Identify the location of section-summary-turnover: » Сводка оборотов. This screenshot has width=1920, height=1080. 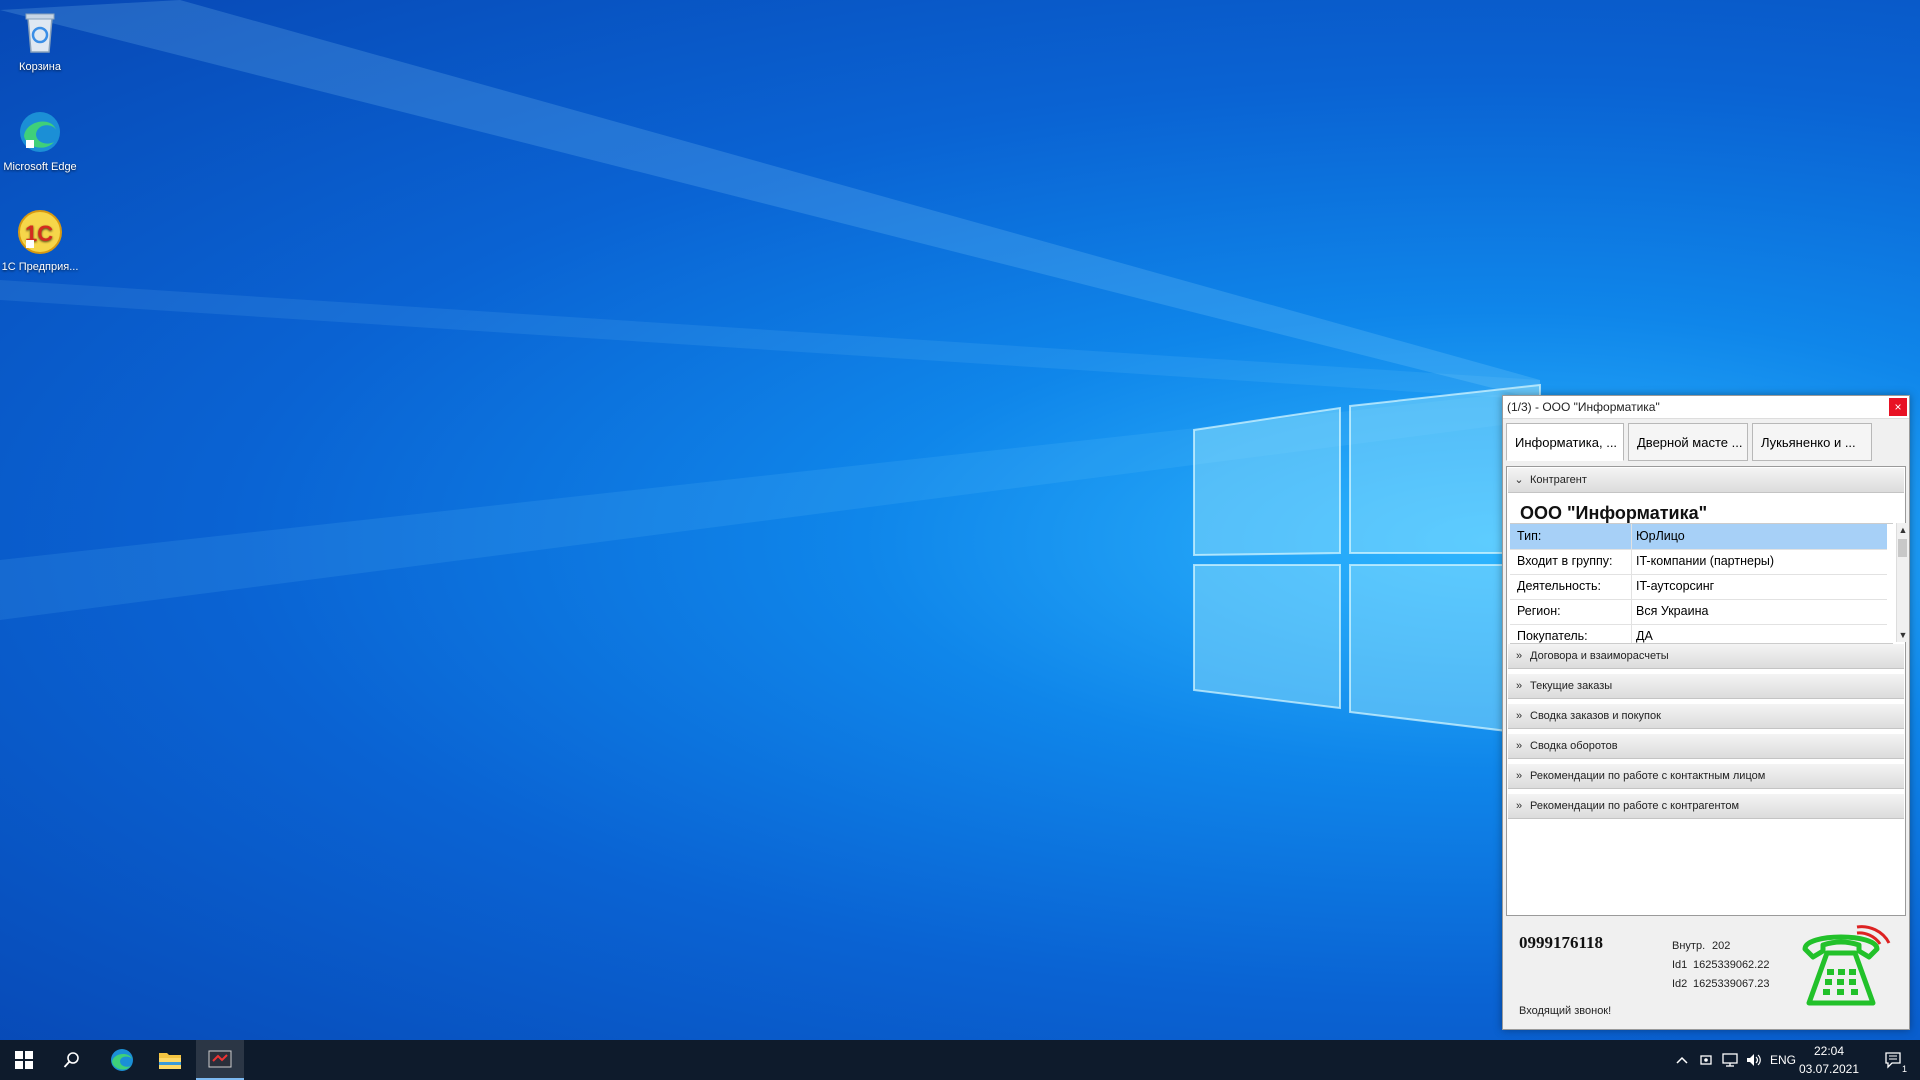
(1706, 746).